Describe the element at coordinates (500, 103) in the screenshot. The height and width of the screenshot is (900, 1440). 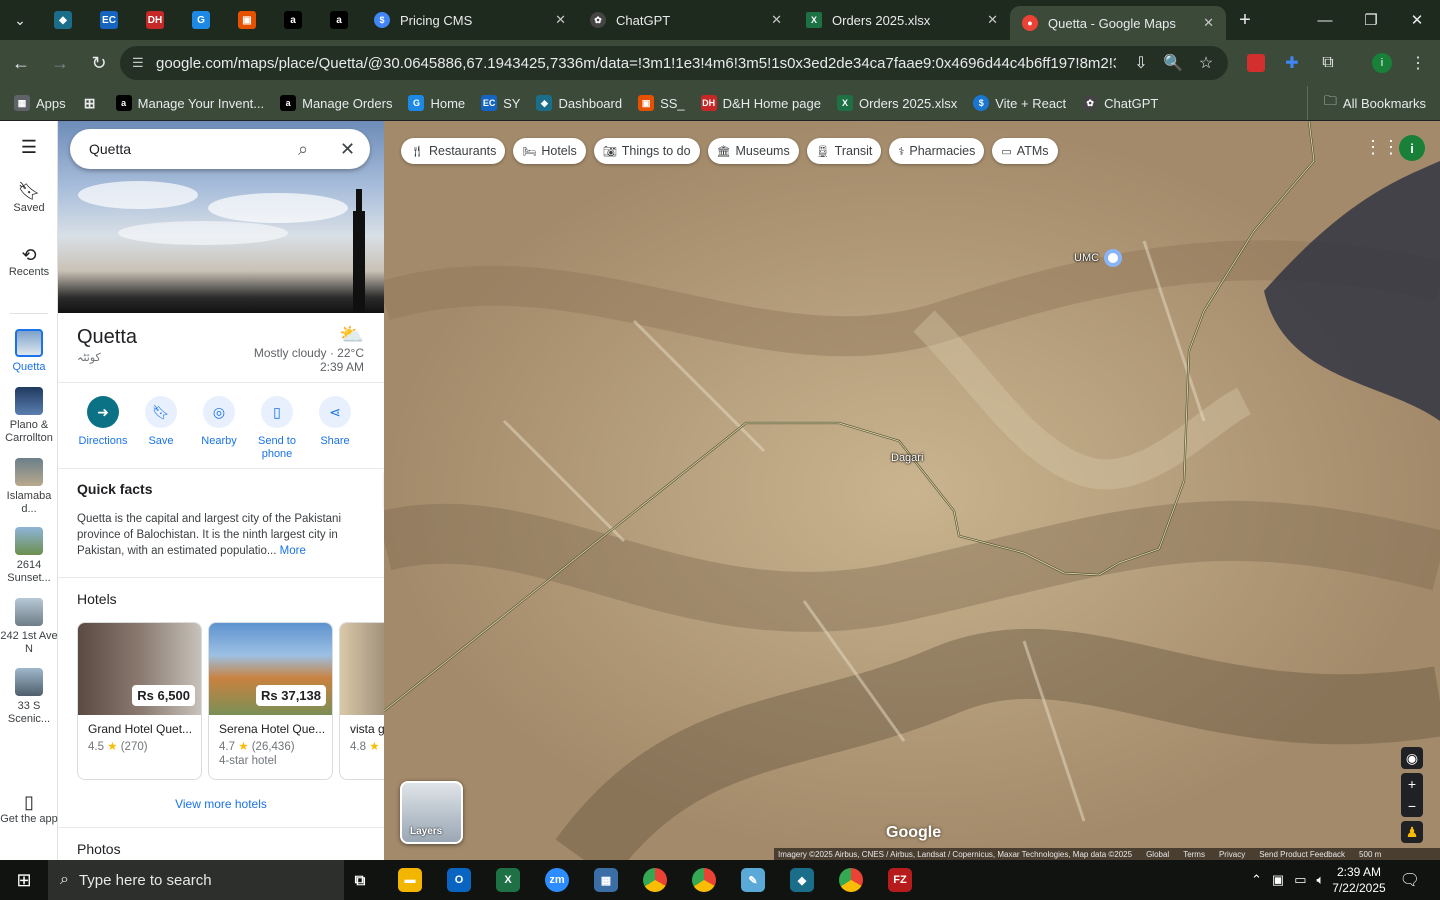
I see `bookmark-sy: EC SY` at that location.